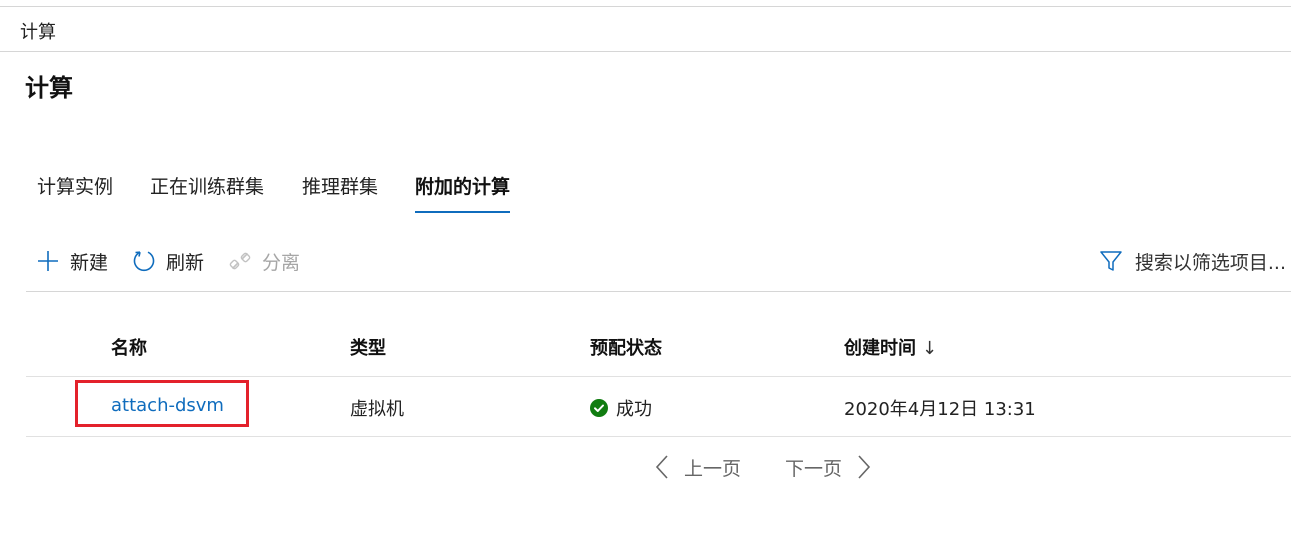 This screenshot has width=1291, height=549. Describe the element at coordinates (1111, 261) in the screenshot. I see `filter-icon` at that location.